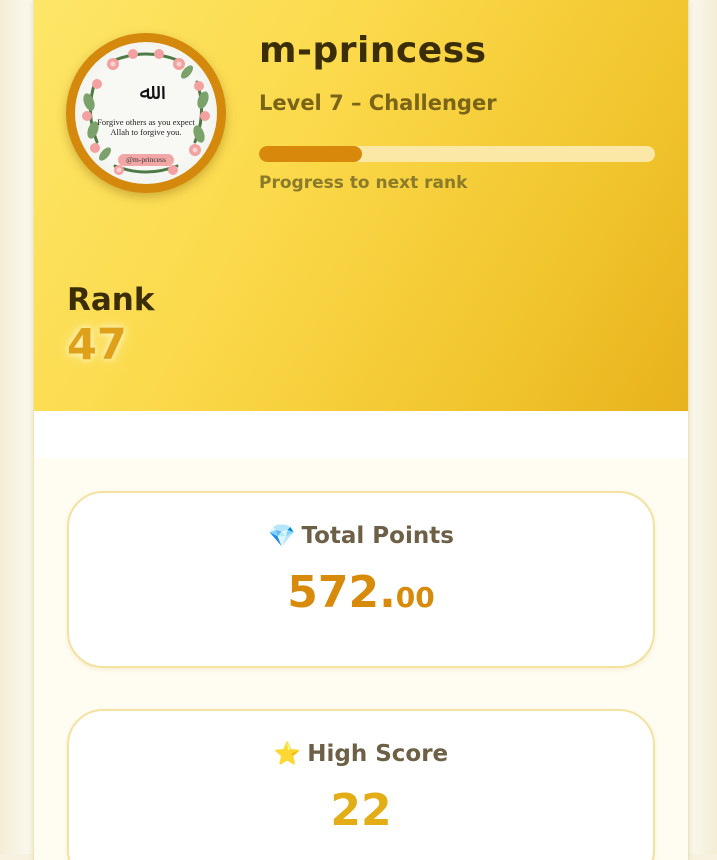 The height and width of the screenshot is (860, 717). I want to click on username: m-princess, so click(373, 50).